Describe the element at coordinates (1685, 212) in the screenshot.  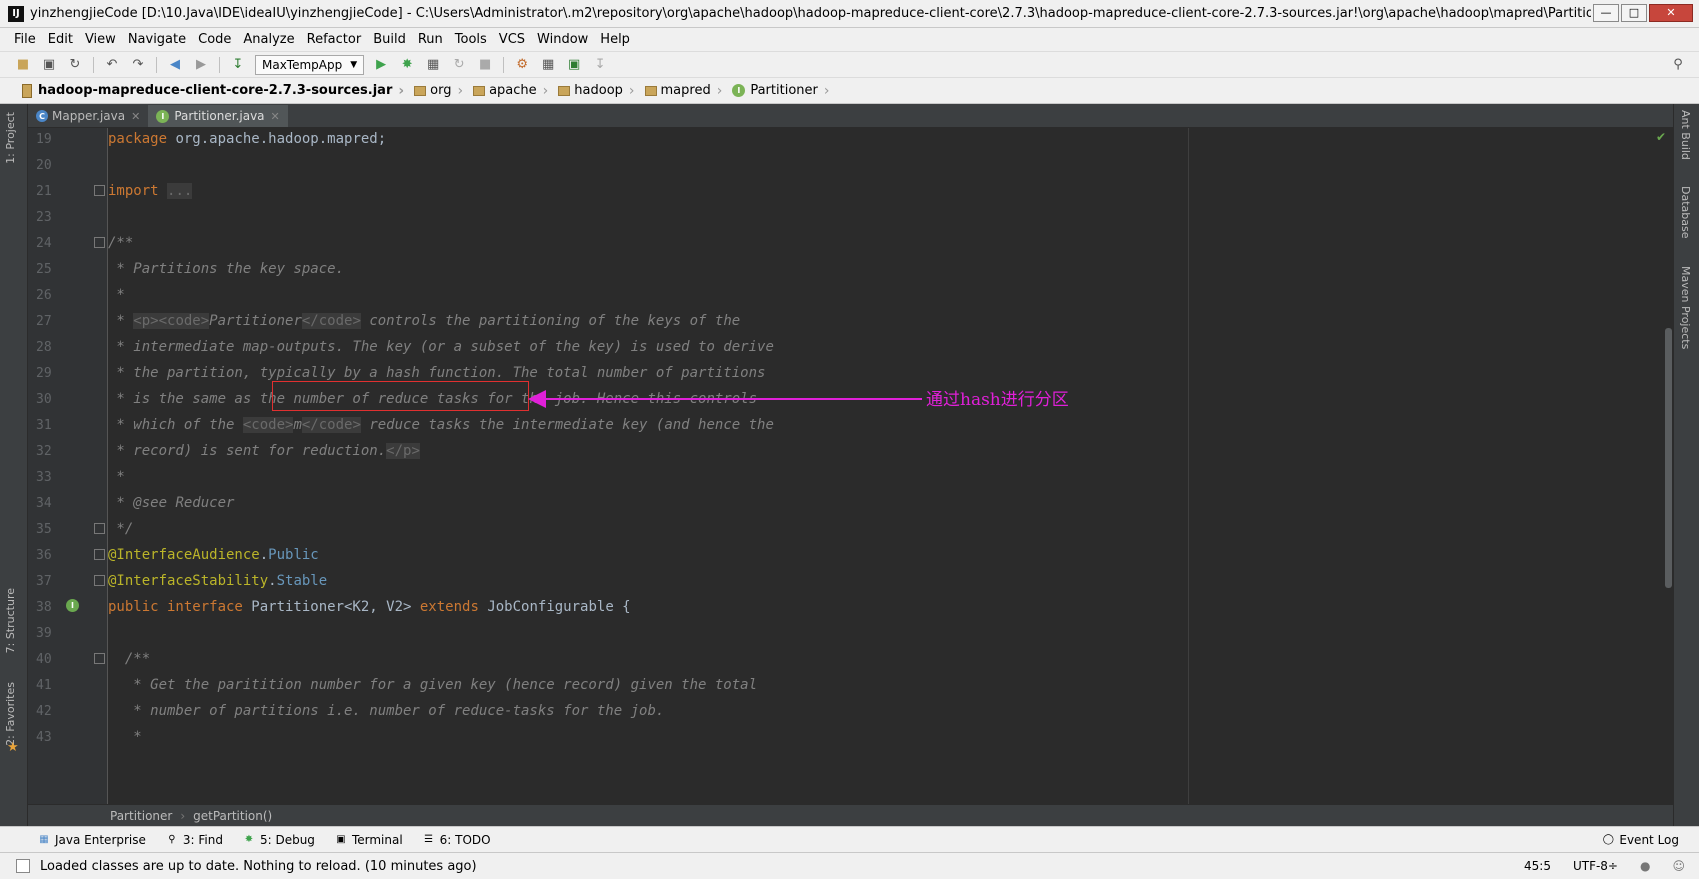
I see `tool-tab-database: Database` at that location.